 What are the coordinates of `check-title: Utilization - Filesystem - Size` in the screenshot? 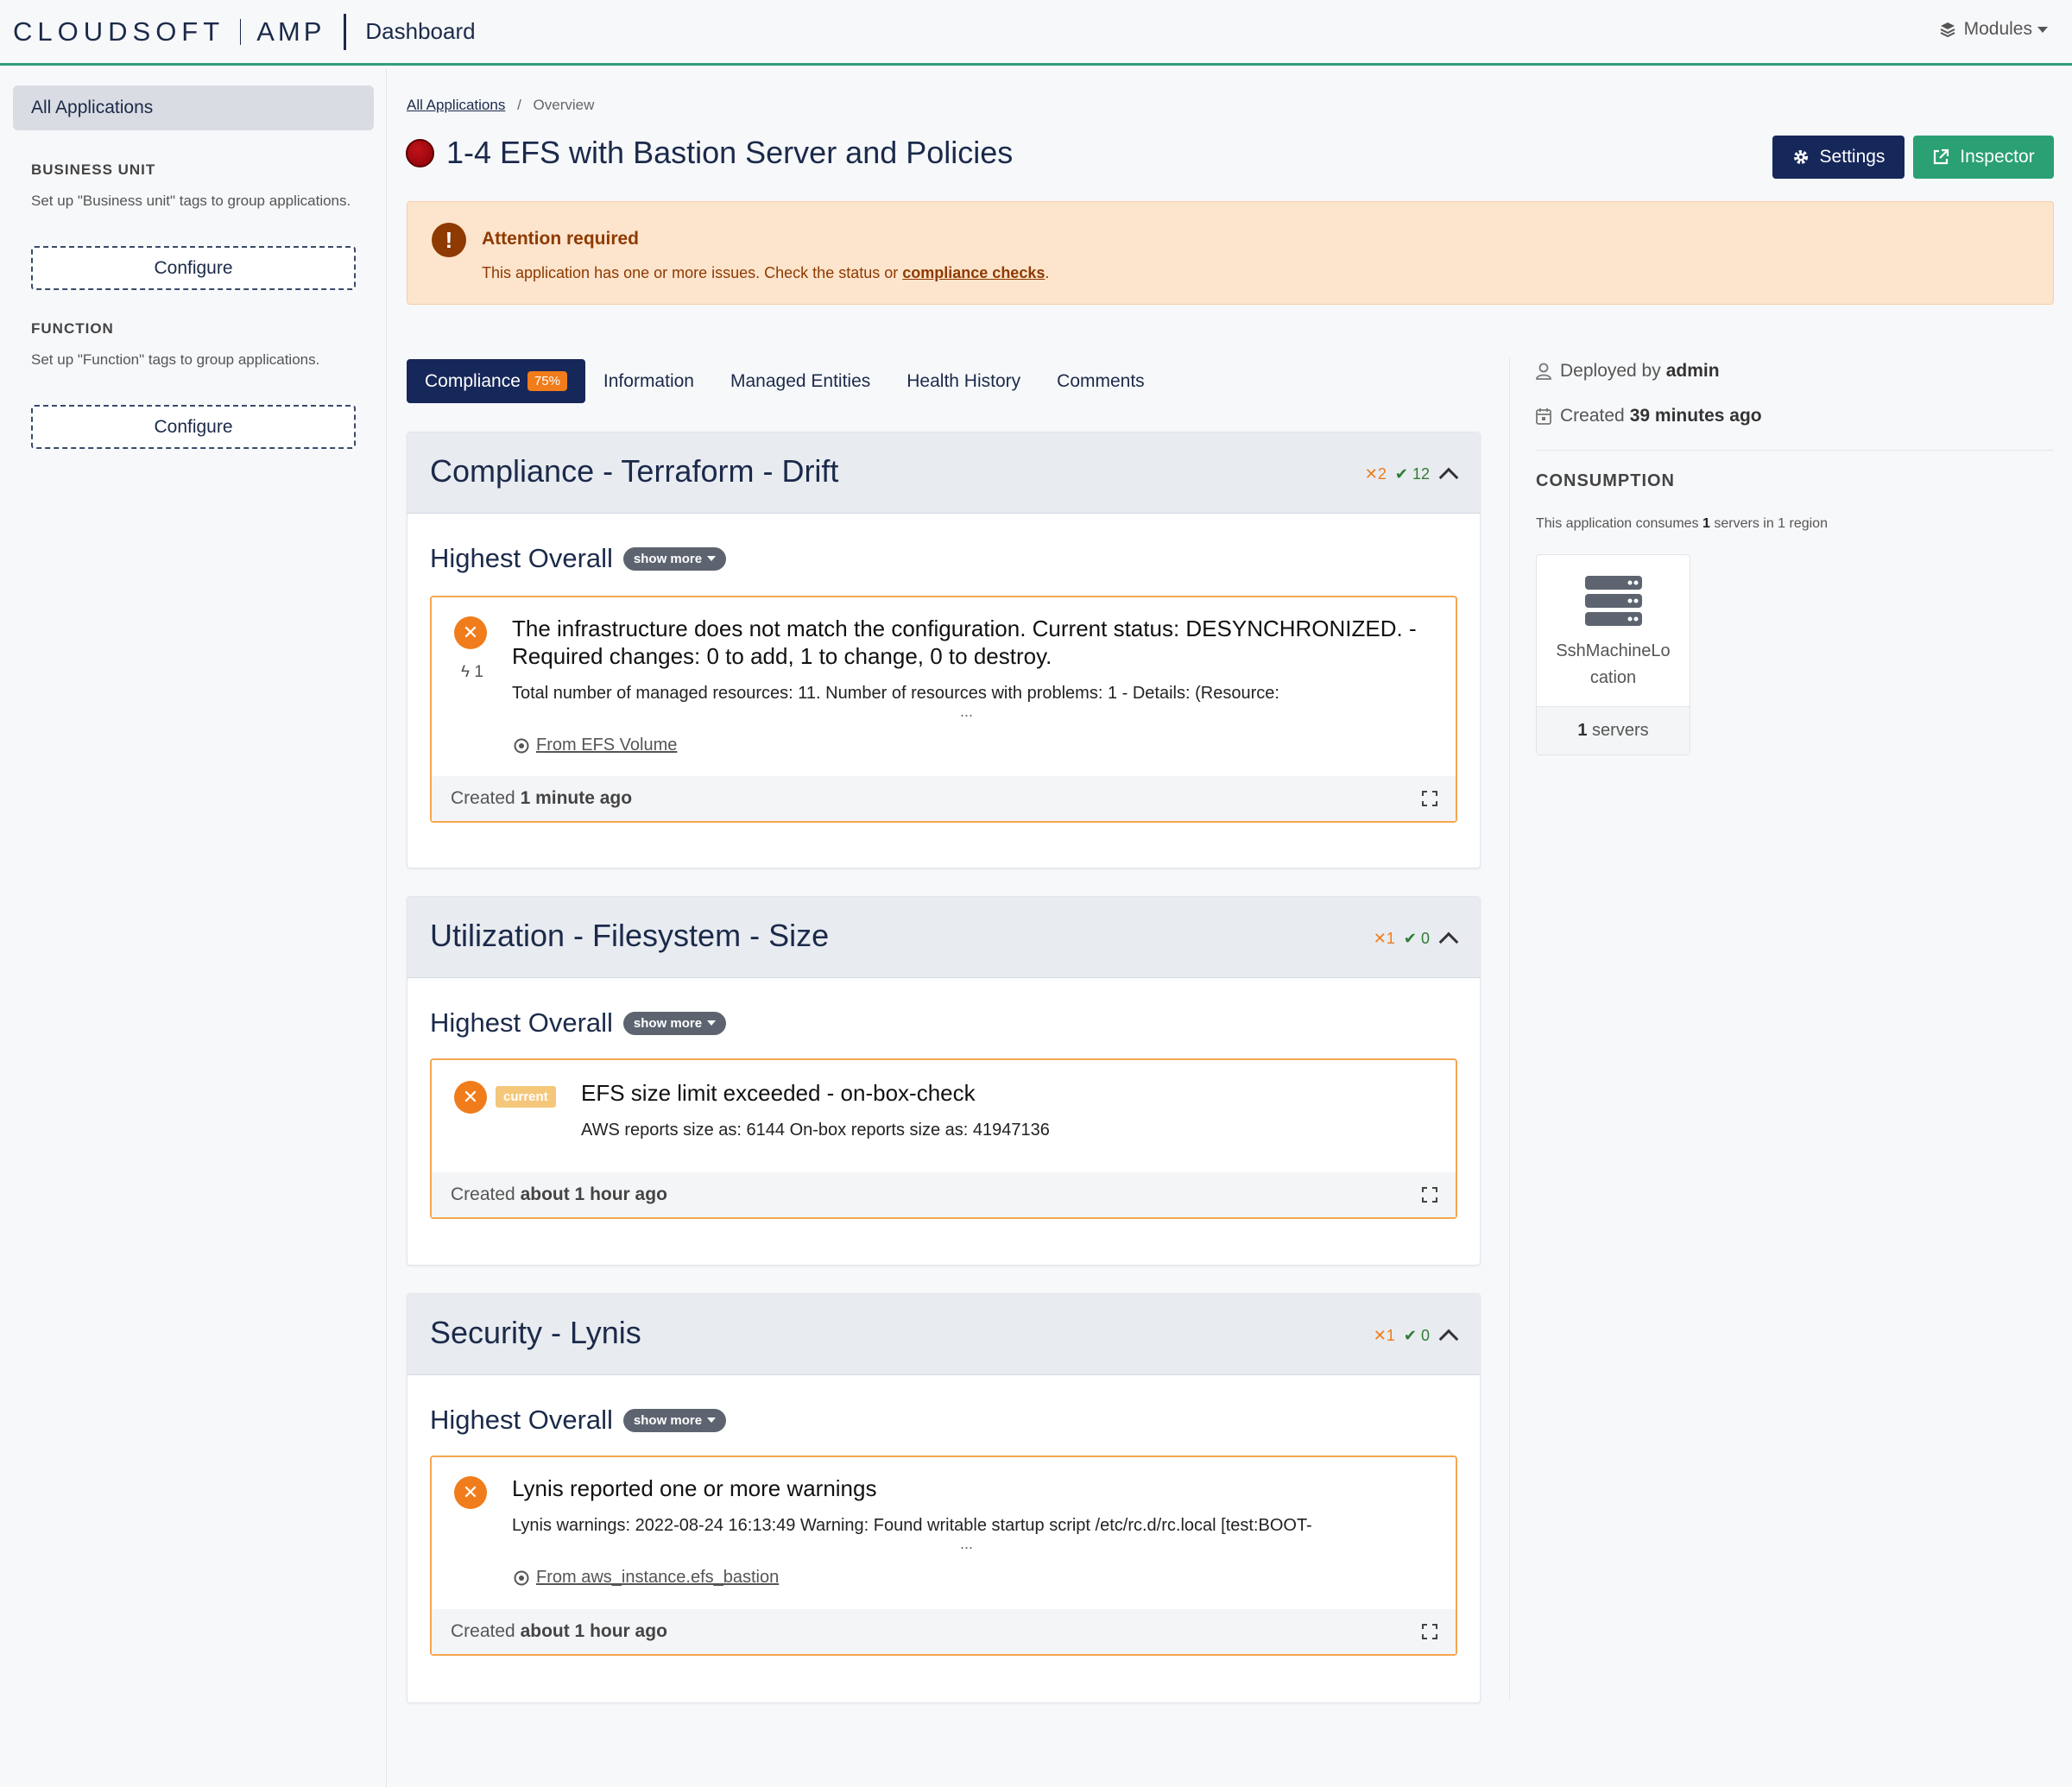 It's located at (630, 936).